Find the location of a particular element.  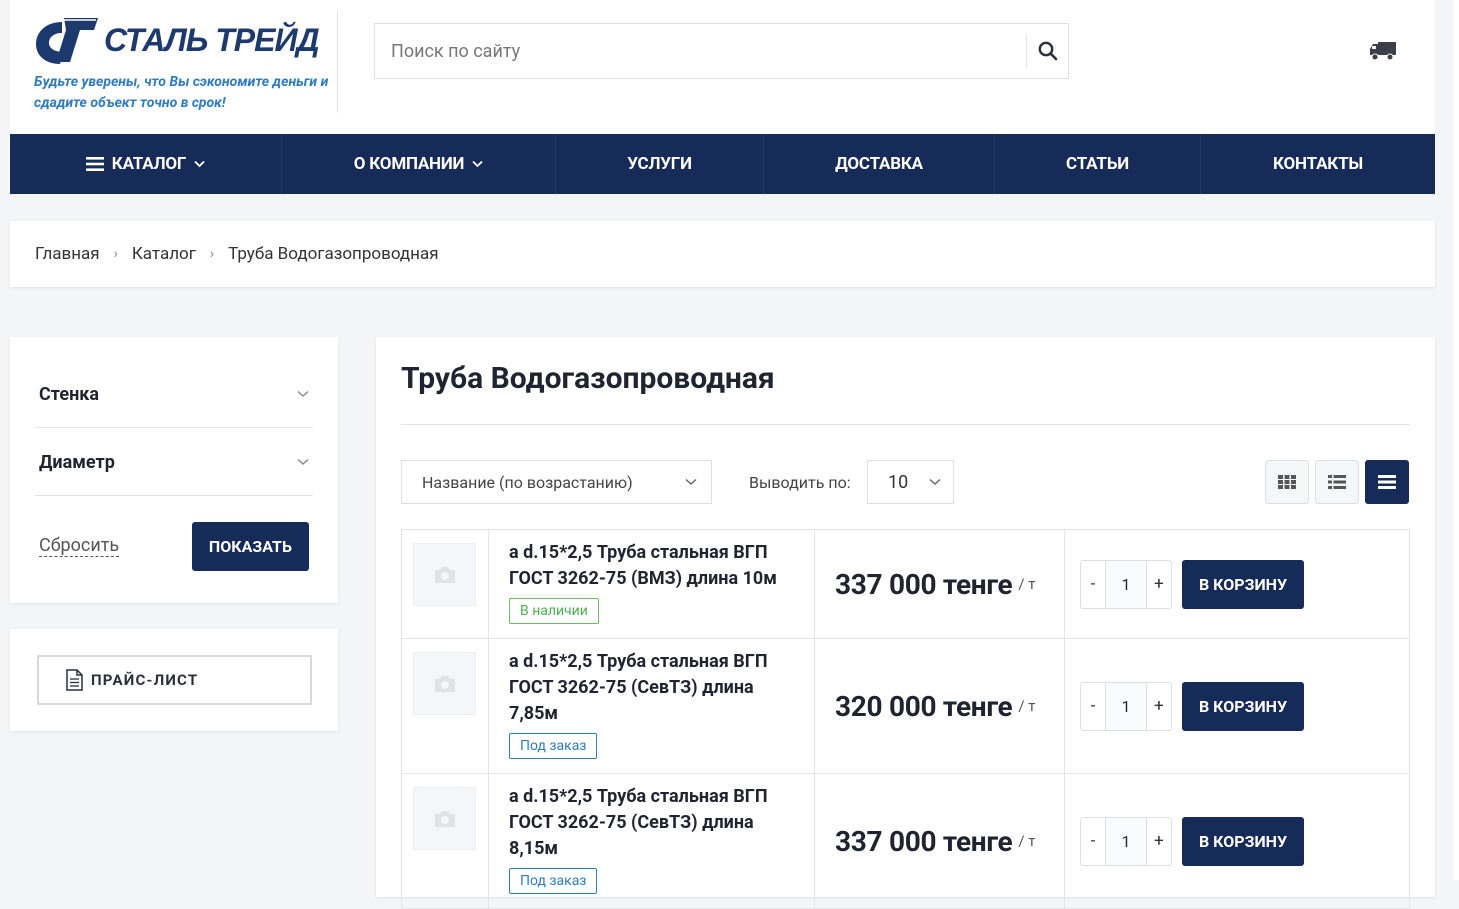

perpage-value: 10 is located at coordinates (898, 482).